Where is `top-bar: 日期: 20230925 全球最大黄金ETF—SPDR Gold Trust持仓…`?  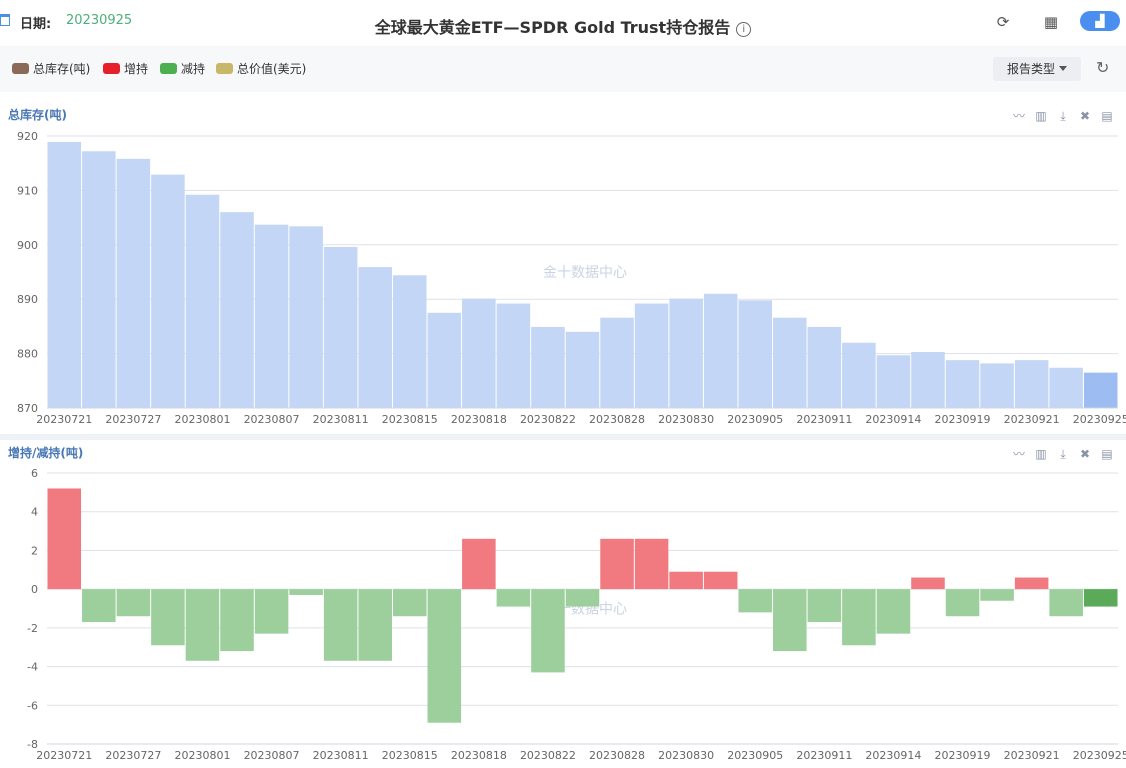 top-bar: 日期: 20230925 全球最大黄金ETF—SPDR Gold Trust持仓… is located at coordinates (563, 23).